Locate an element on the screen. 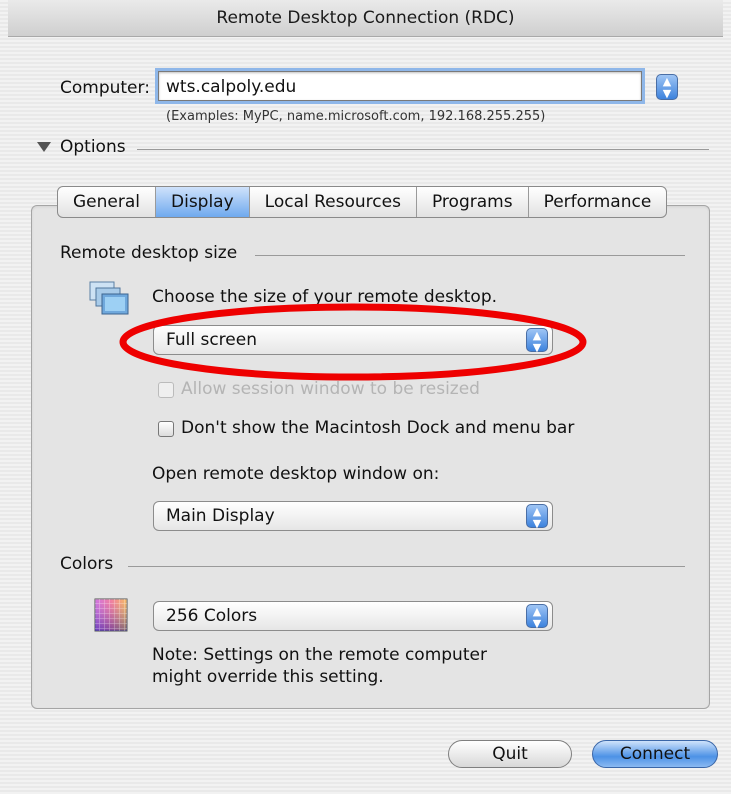 The height and width of the screenshot is (794, 731). size-popup-value: Full screen is located at coordinates (211, 340).